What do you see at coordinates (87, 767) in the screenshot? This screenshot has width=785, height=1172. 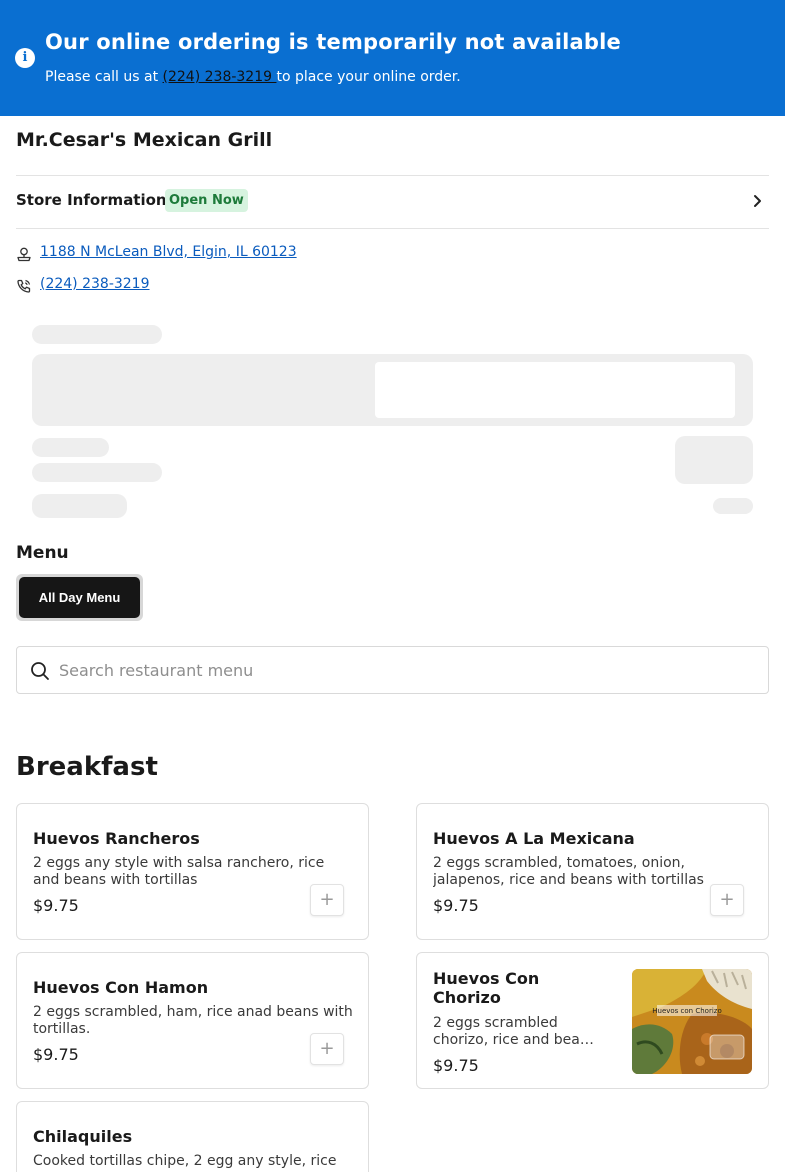 I see `section-title-breakfast: Breakfast` at bounding box center [87, 767].